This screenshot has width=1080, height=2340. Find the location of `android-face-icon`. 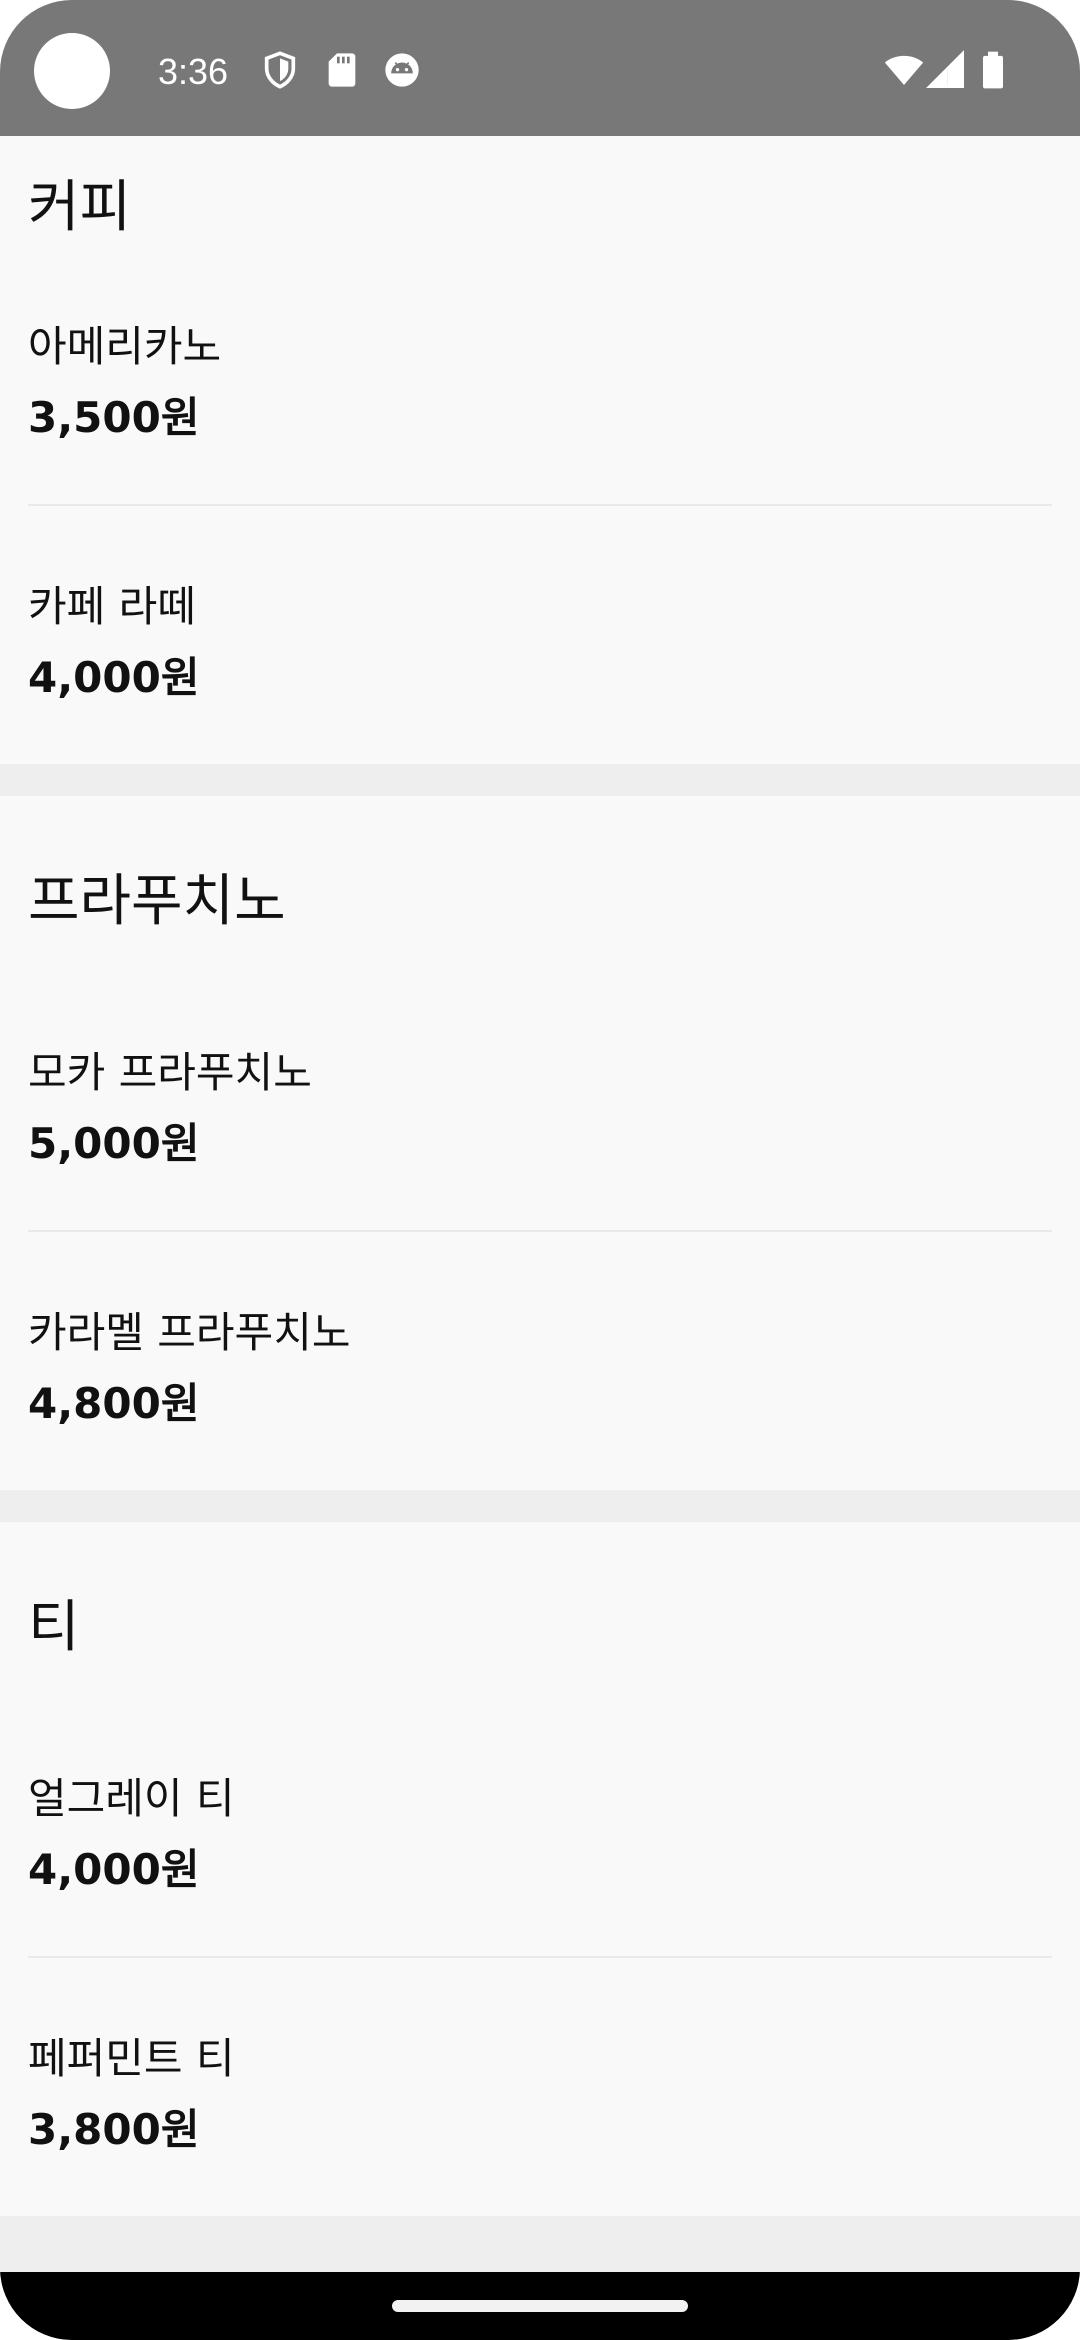

android-face-icon is located at coordinates (402, 70).